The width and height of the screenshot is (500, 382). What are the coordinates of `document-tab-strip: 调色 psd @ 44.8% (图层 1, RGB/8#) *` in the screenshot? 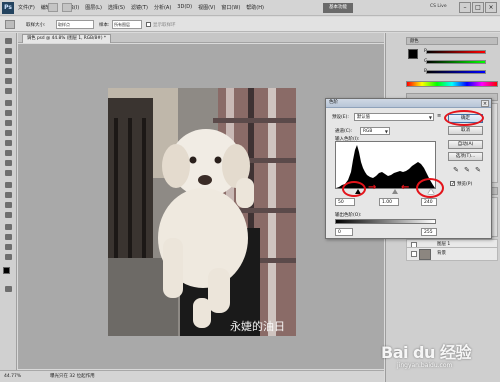 It's located at (201, 38).